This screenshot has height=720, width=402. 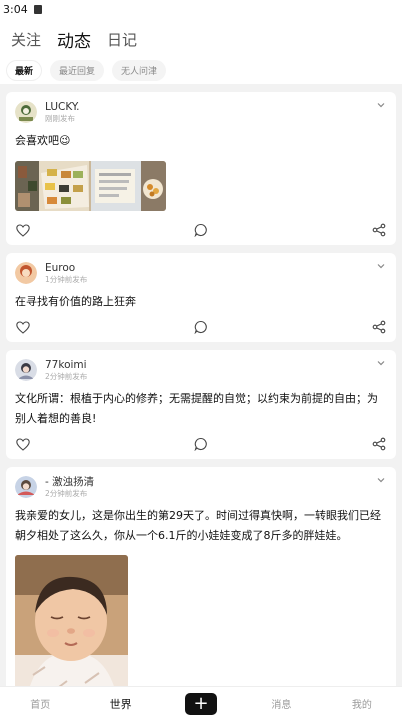 What do you see at coordinates (120, 704) in the screenshot?
I see `nav-world: 世界` at bounding box center [120, 704].